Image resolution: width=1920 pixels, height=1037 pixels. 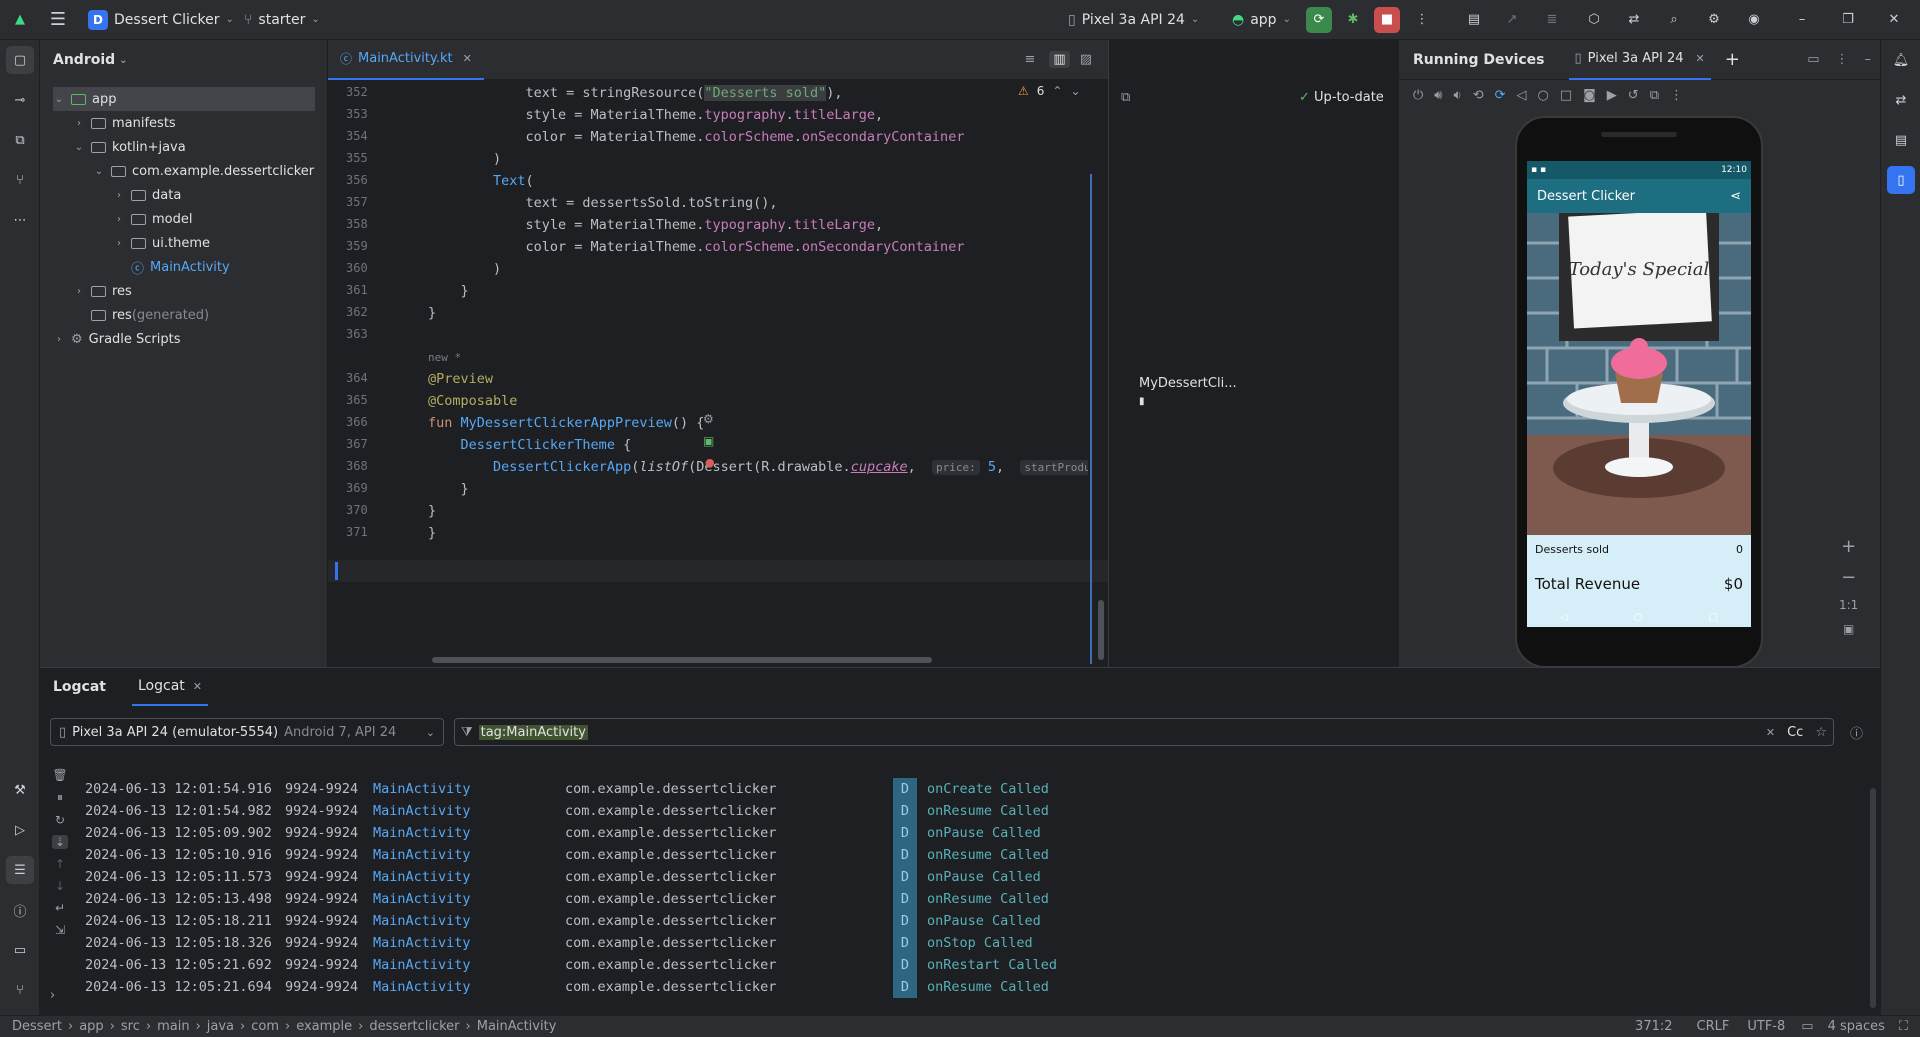 What do you see at coordinates (1868, 59) in the screenshot?
I see `hide-panel-icon: –` at bounding box center [1868, 59].